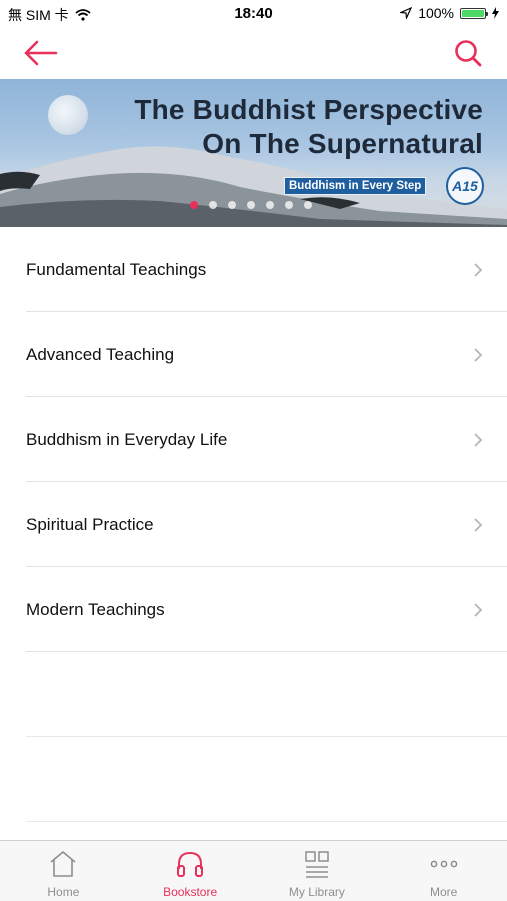 The height and width of the screenshot is (901, 507). I want to click on location-arrow-icon, so click(406, 13).